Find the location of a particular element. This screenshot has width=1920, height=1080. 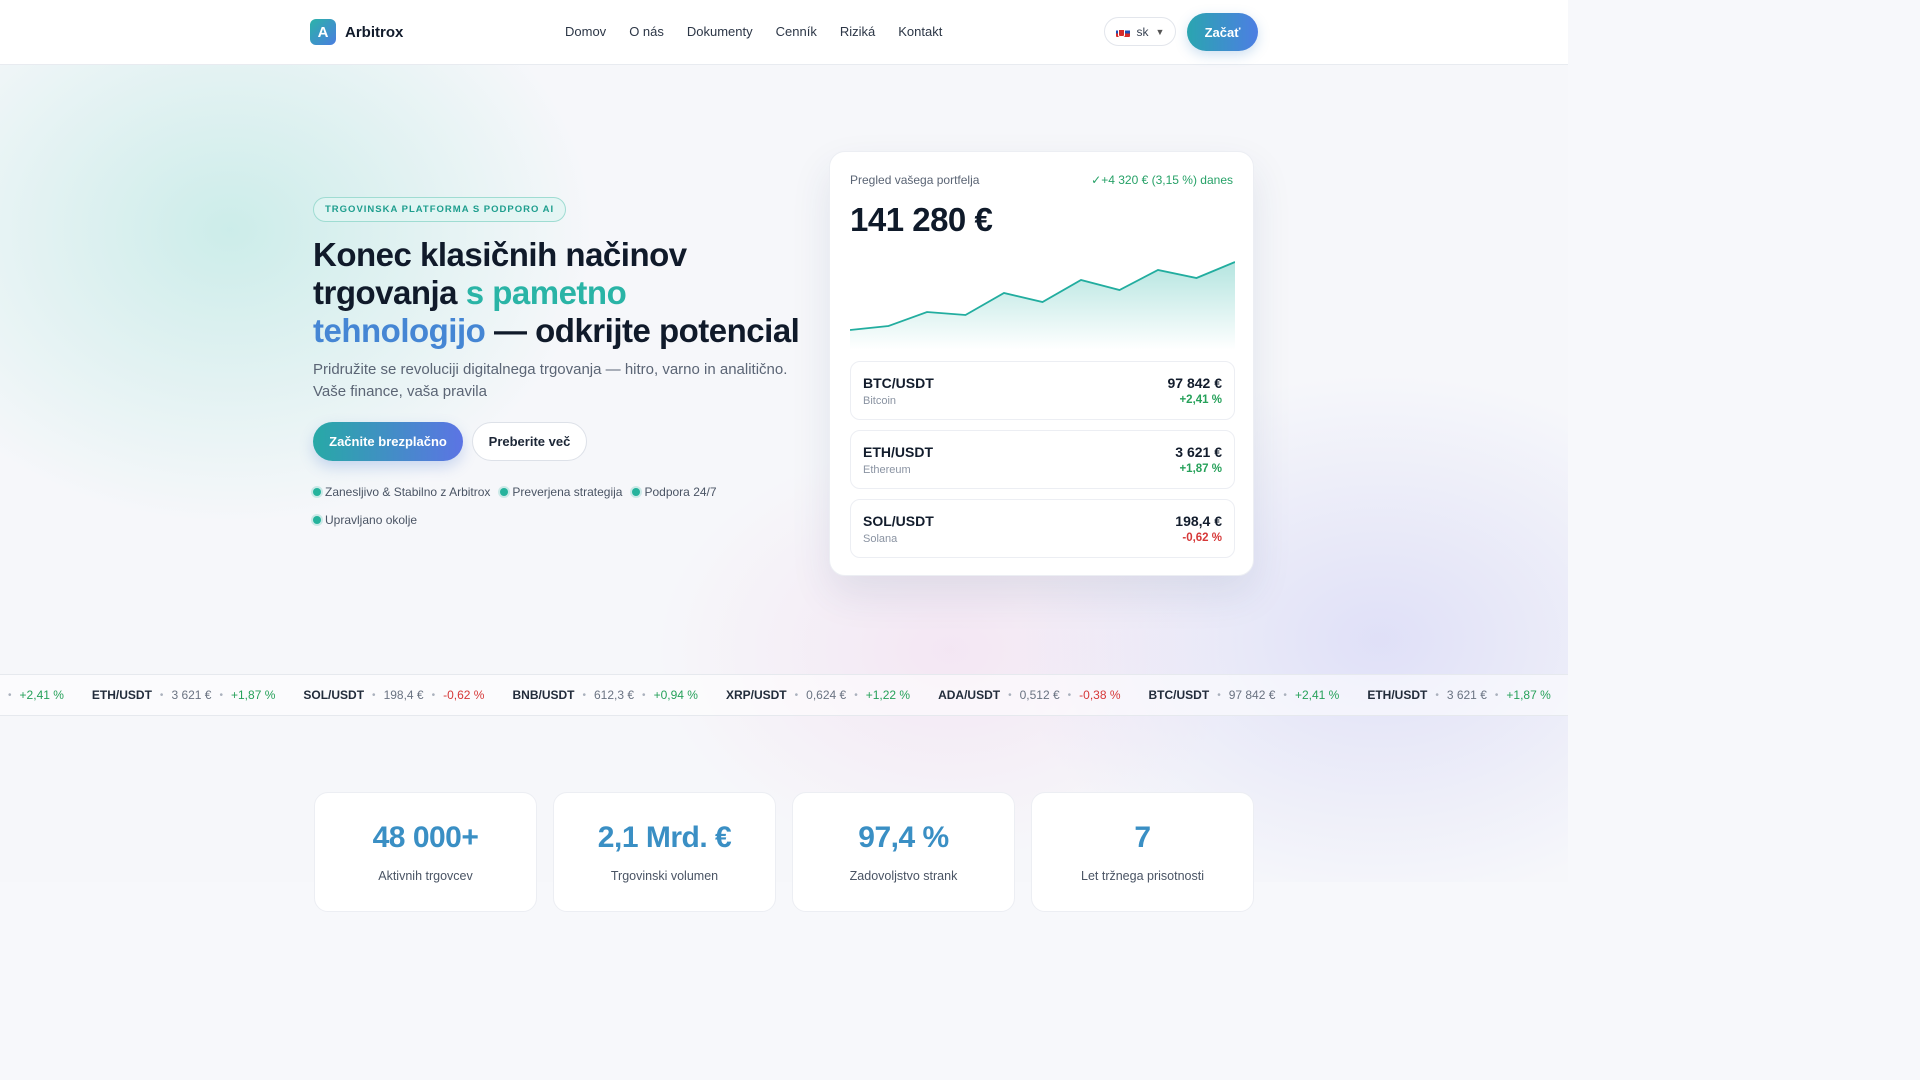

ticker-symbol: BTC/USDT is located at coordinates (1179, 695).